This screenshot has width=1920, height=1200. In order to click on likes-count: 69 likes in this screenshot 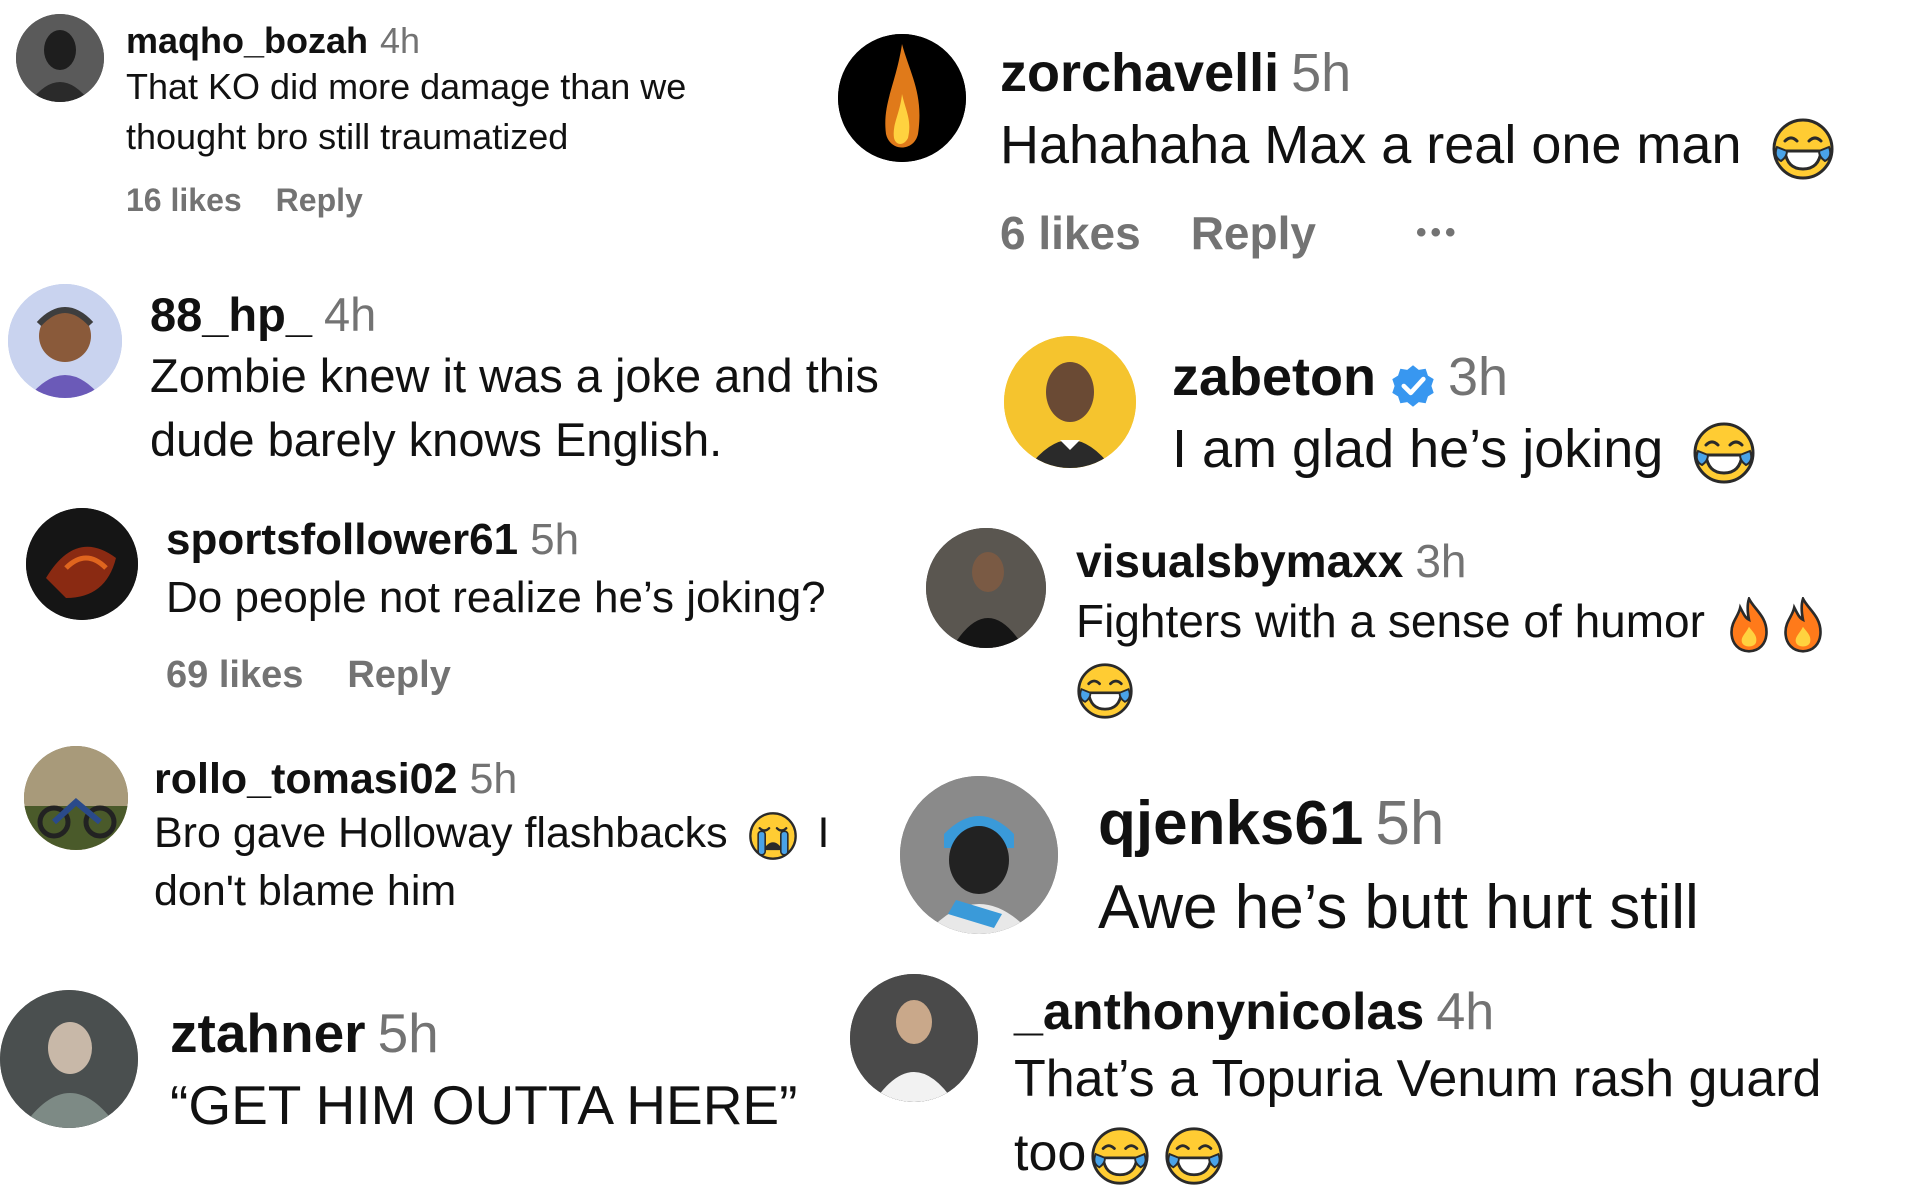, I will do `click(234, 675)`.